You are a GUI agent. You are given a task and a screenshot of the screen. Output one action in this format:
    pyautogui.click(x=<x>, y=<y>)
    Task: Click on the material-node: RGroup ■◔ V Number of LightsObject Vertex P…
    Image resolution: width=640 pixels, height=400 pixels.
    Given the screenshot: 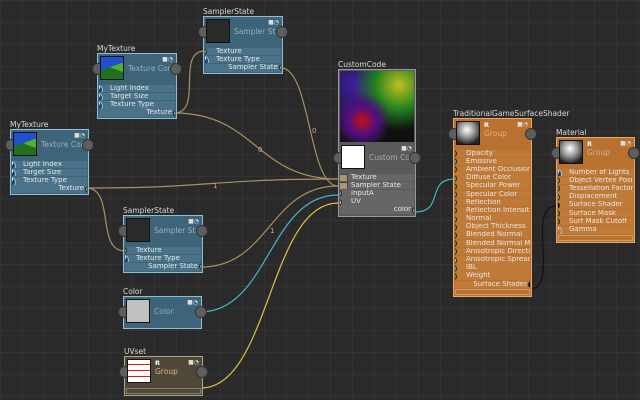 What is the action you would take?
    pyautogui.click(x=595, y=190)
    